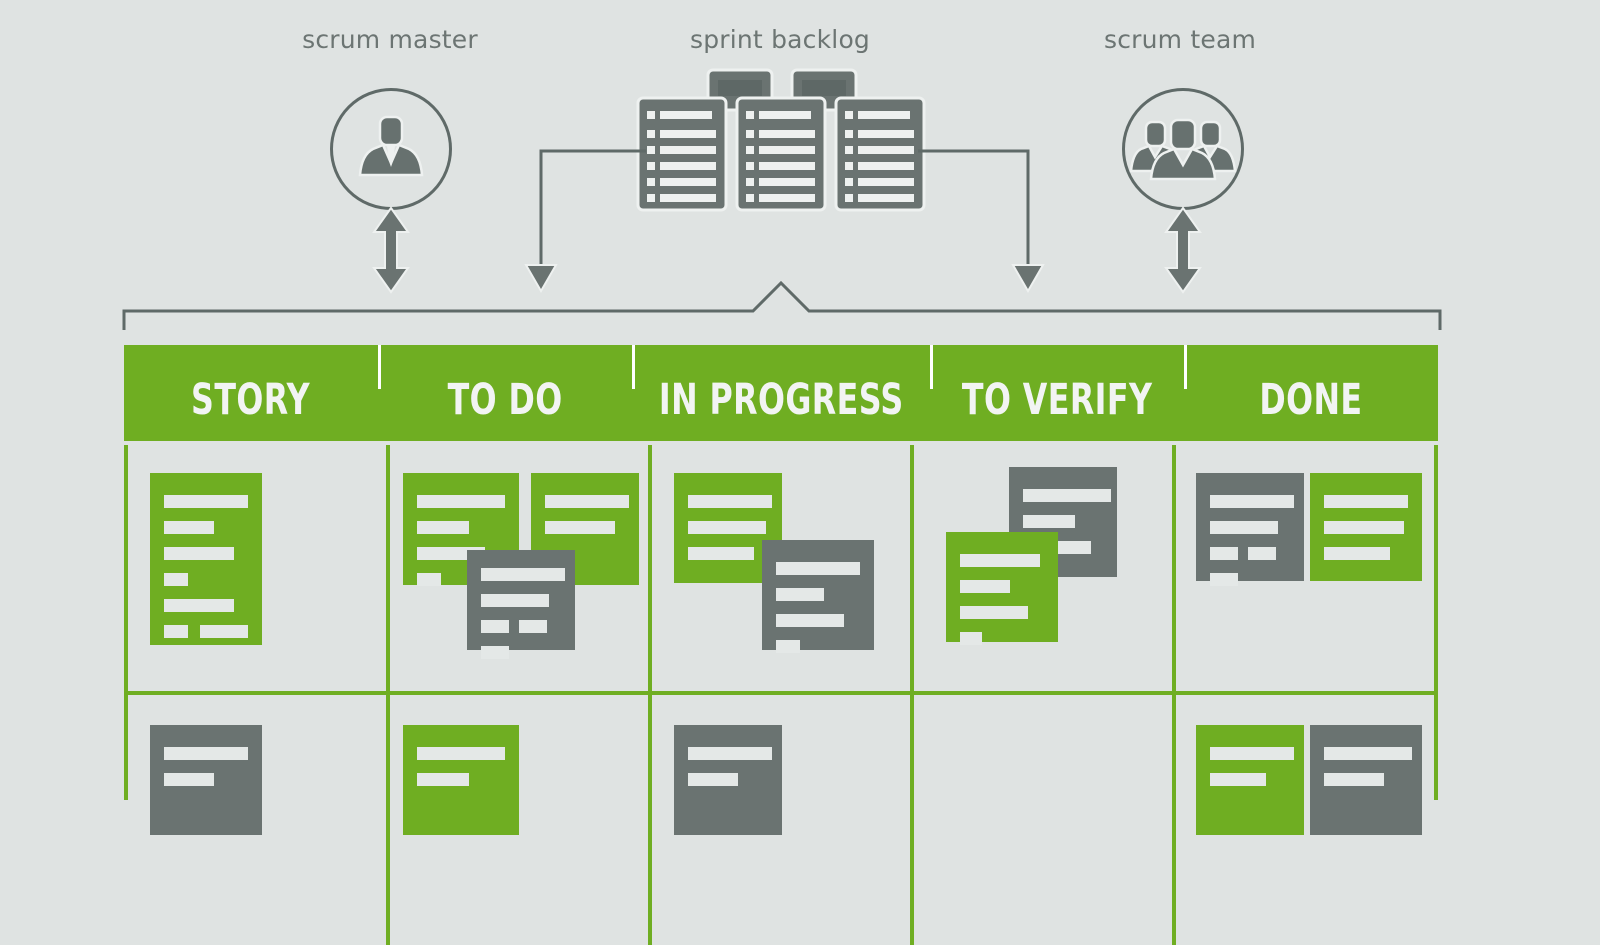 This screenshot has width=1600, height=945. I want to click on board-column-header-label: TO DO, so click(505, 400).